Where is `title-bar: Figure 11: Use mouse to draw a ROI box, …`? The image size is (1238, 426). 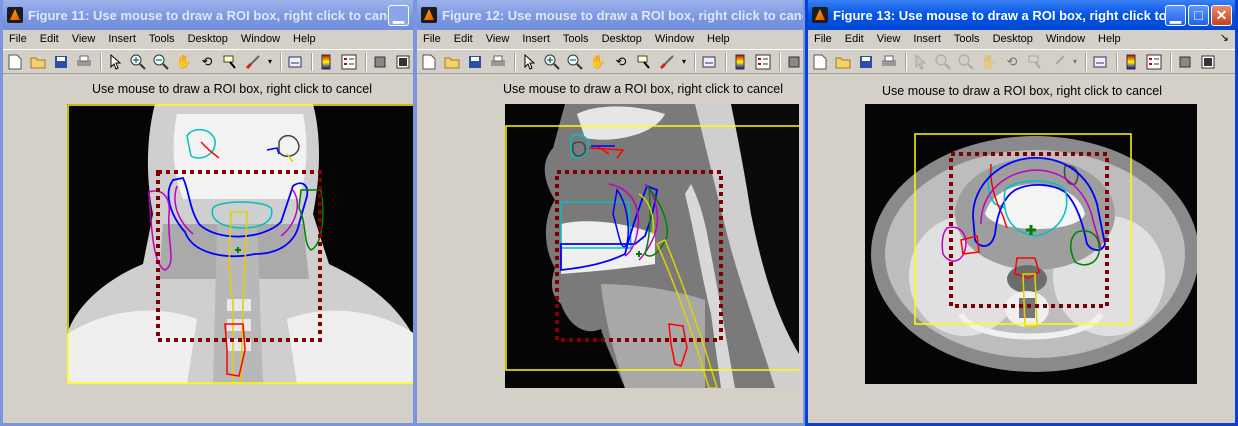
title-bar: Figure 11: Use mouse to draw a ROI box, … is located at coordinates (208, 15).